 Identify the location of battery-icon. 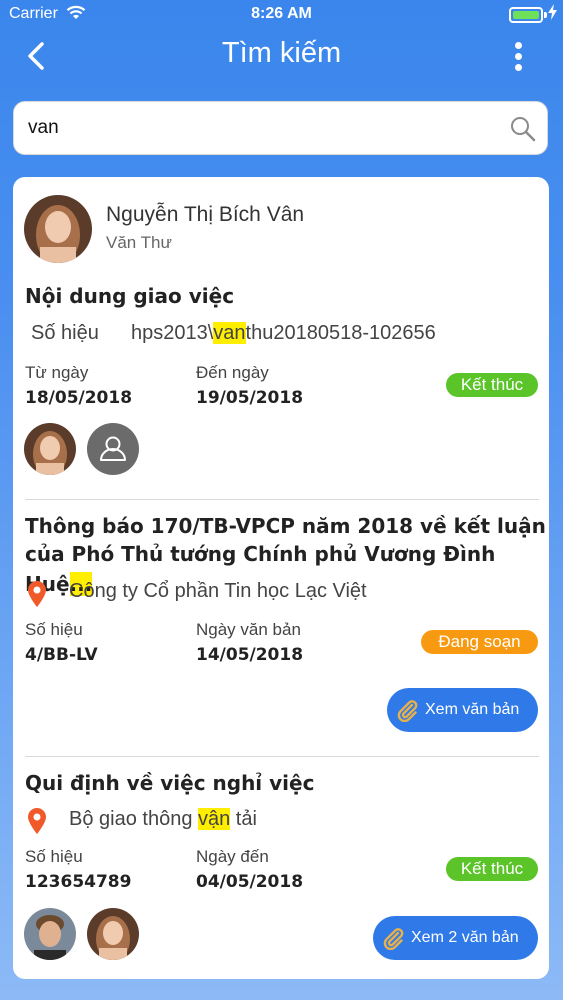
(526, 15).